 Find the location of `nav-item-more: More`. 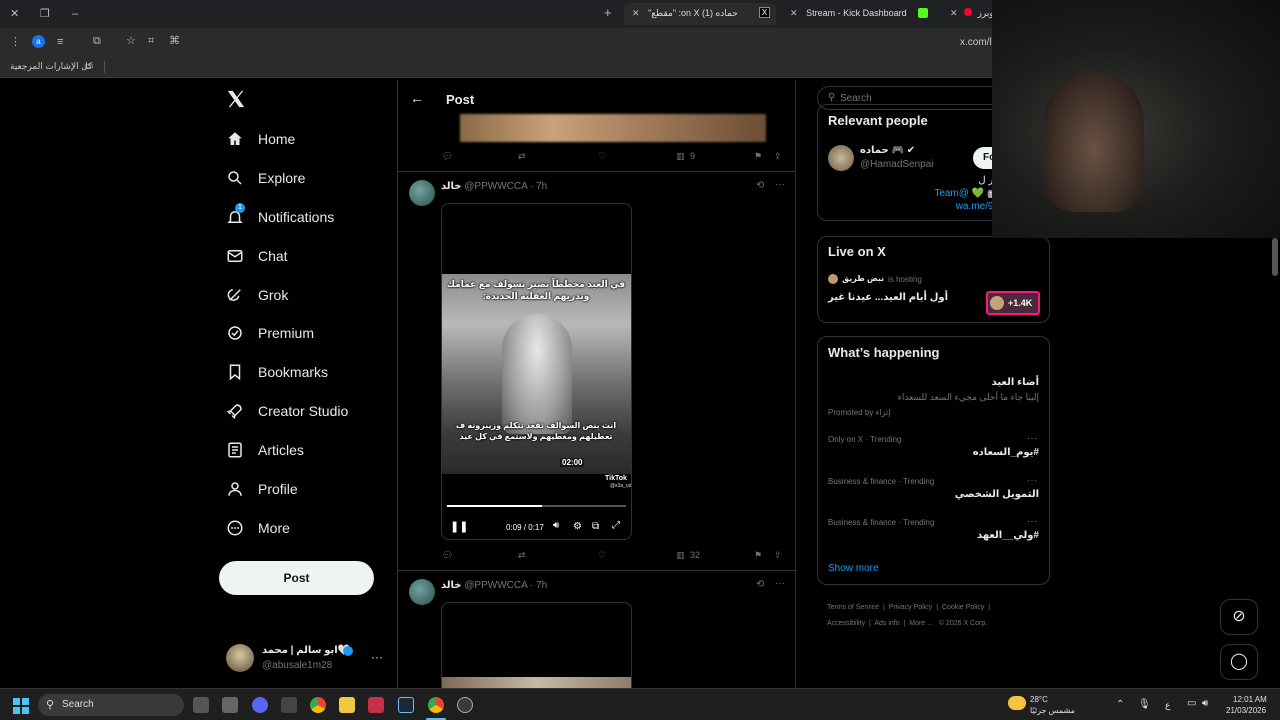

nav-item-more: More is located at coordinates (258, 528).